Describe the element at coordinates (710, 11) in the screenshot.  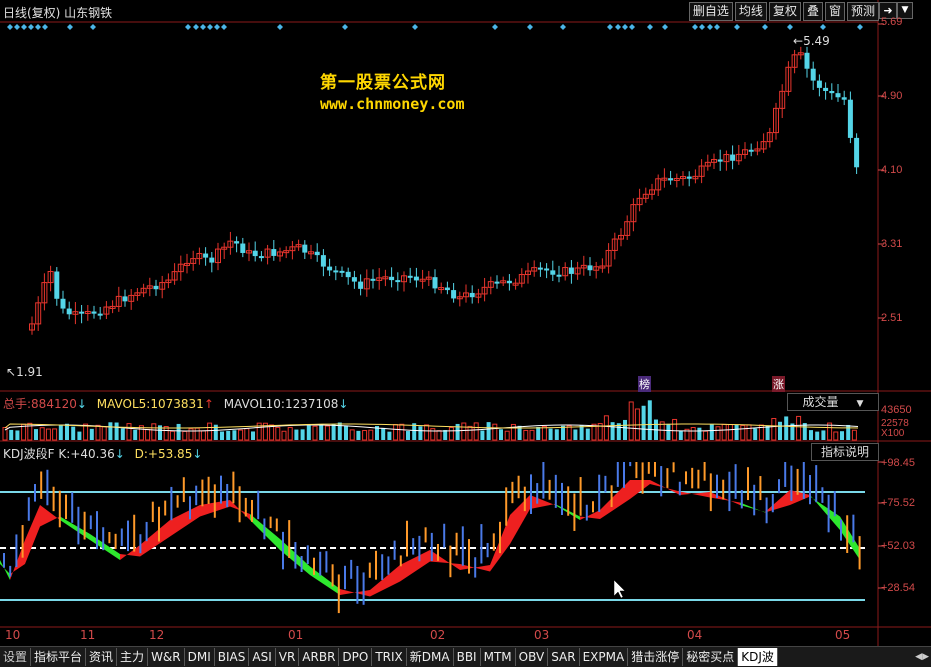
I see `delete-watchlist-button: 删自选` at that location.